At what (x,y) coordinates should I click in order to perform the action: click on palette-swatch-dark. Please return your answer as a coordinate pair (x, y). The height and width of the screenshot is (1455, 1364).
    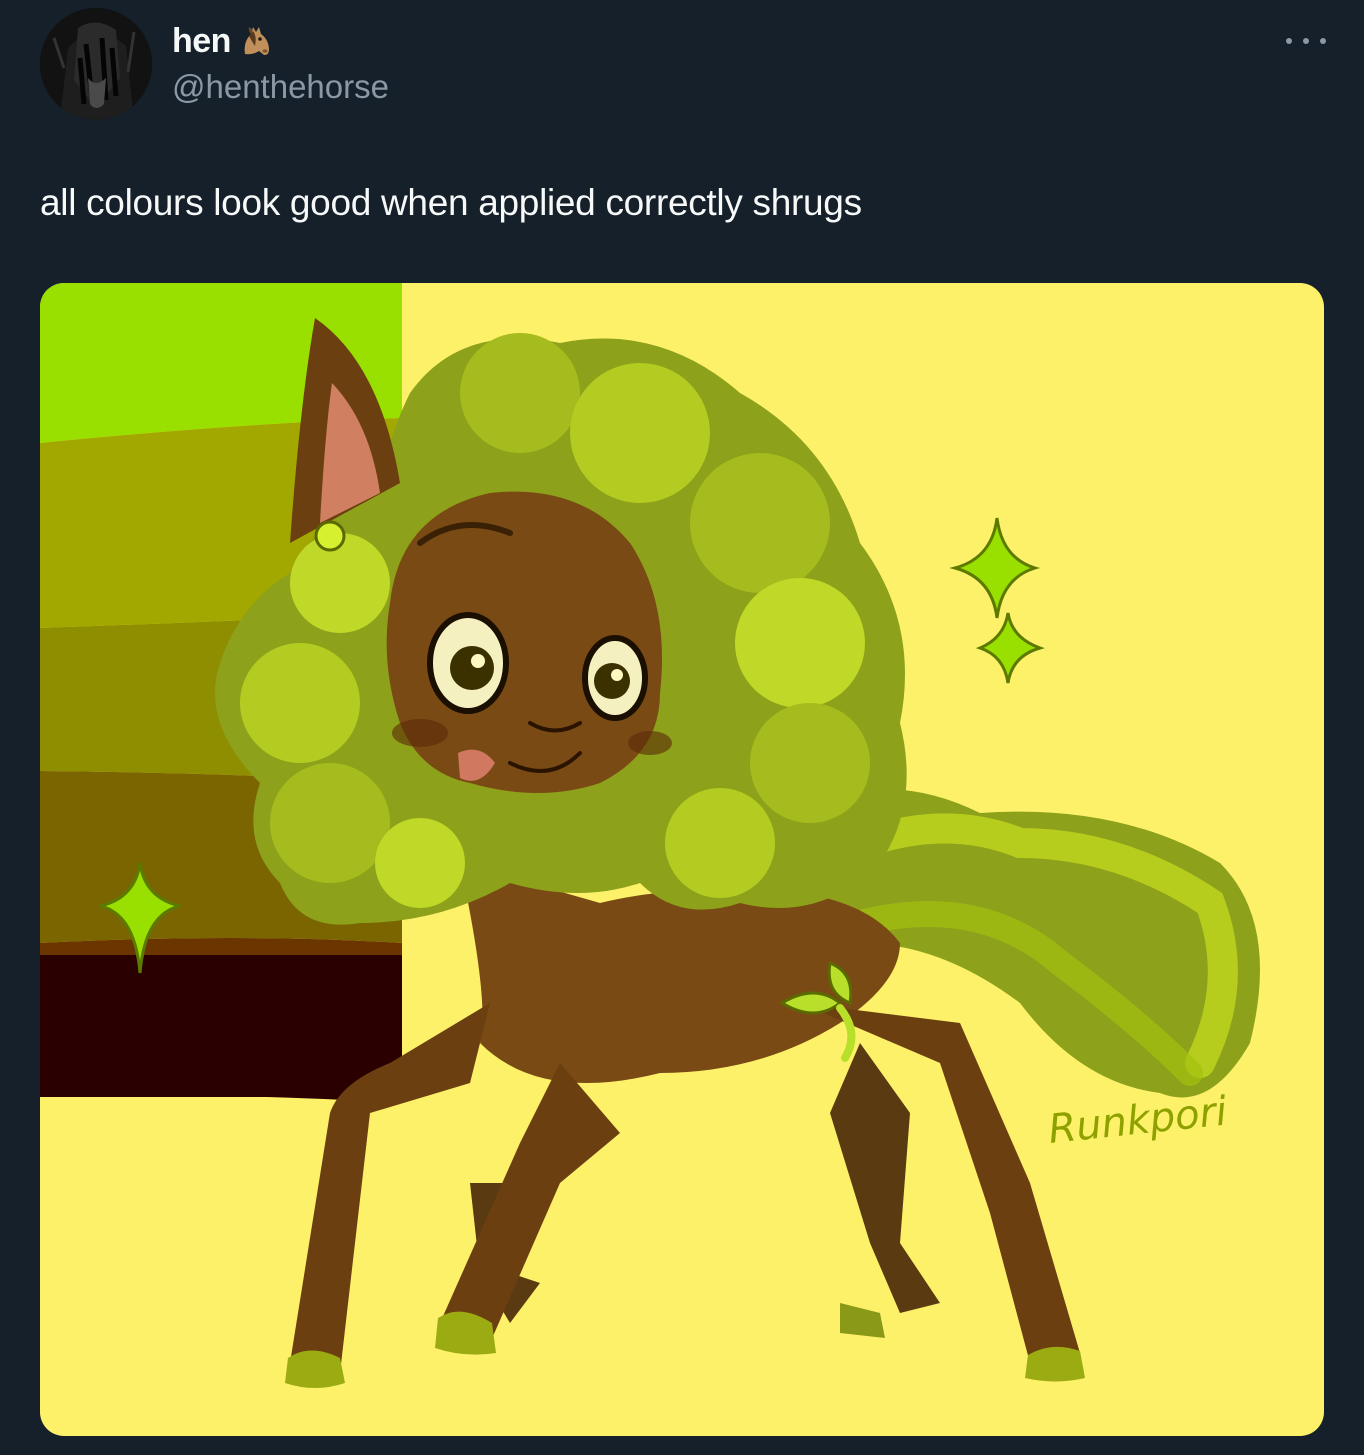
    Looking at the image, I should click on (221, 1026).